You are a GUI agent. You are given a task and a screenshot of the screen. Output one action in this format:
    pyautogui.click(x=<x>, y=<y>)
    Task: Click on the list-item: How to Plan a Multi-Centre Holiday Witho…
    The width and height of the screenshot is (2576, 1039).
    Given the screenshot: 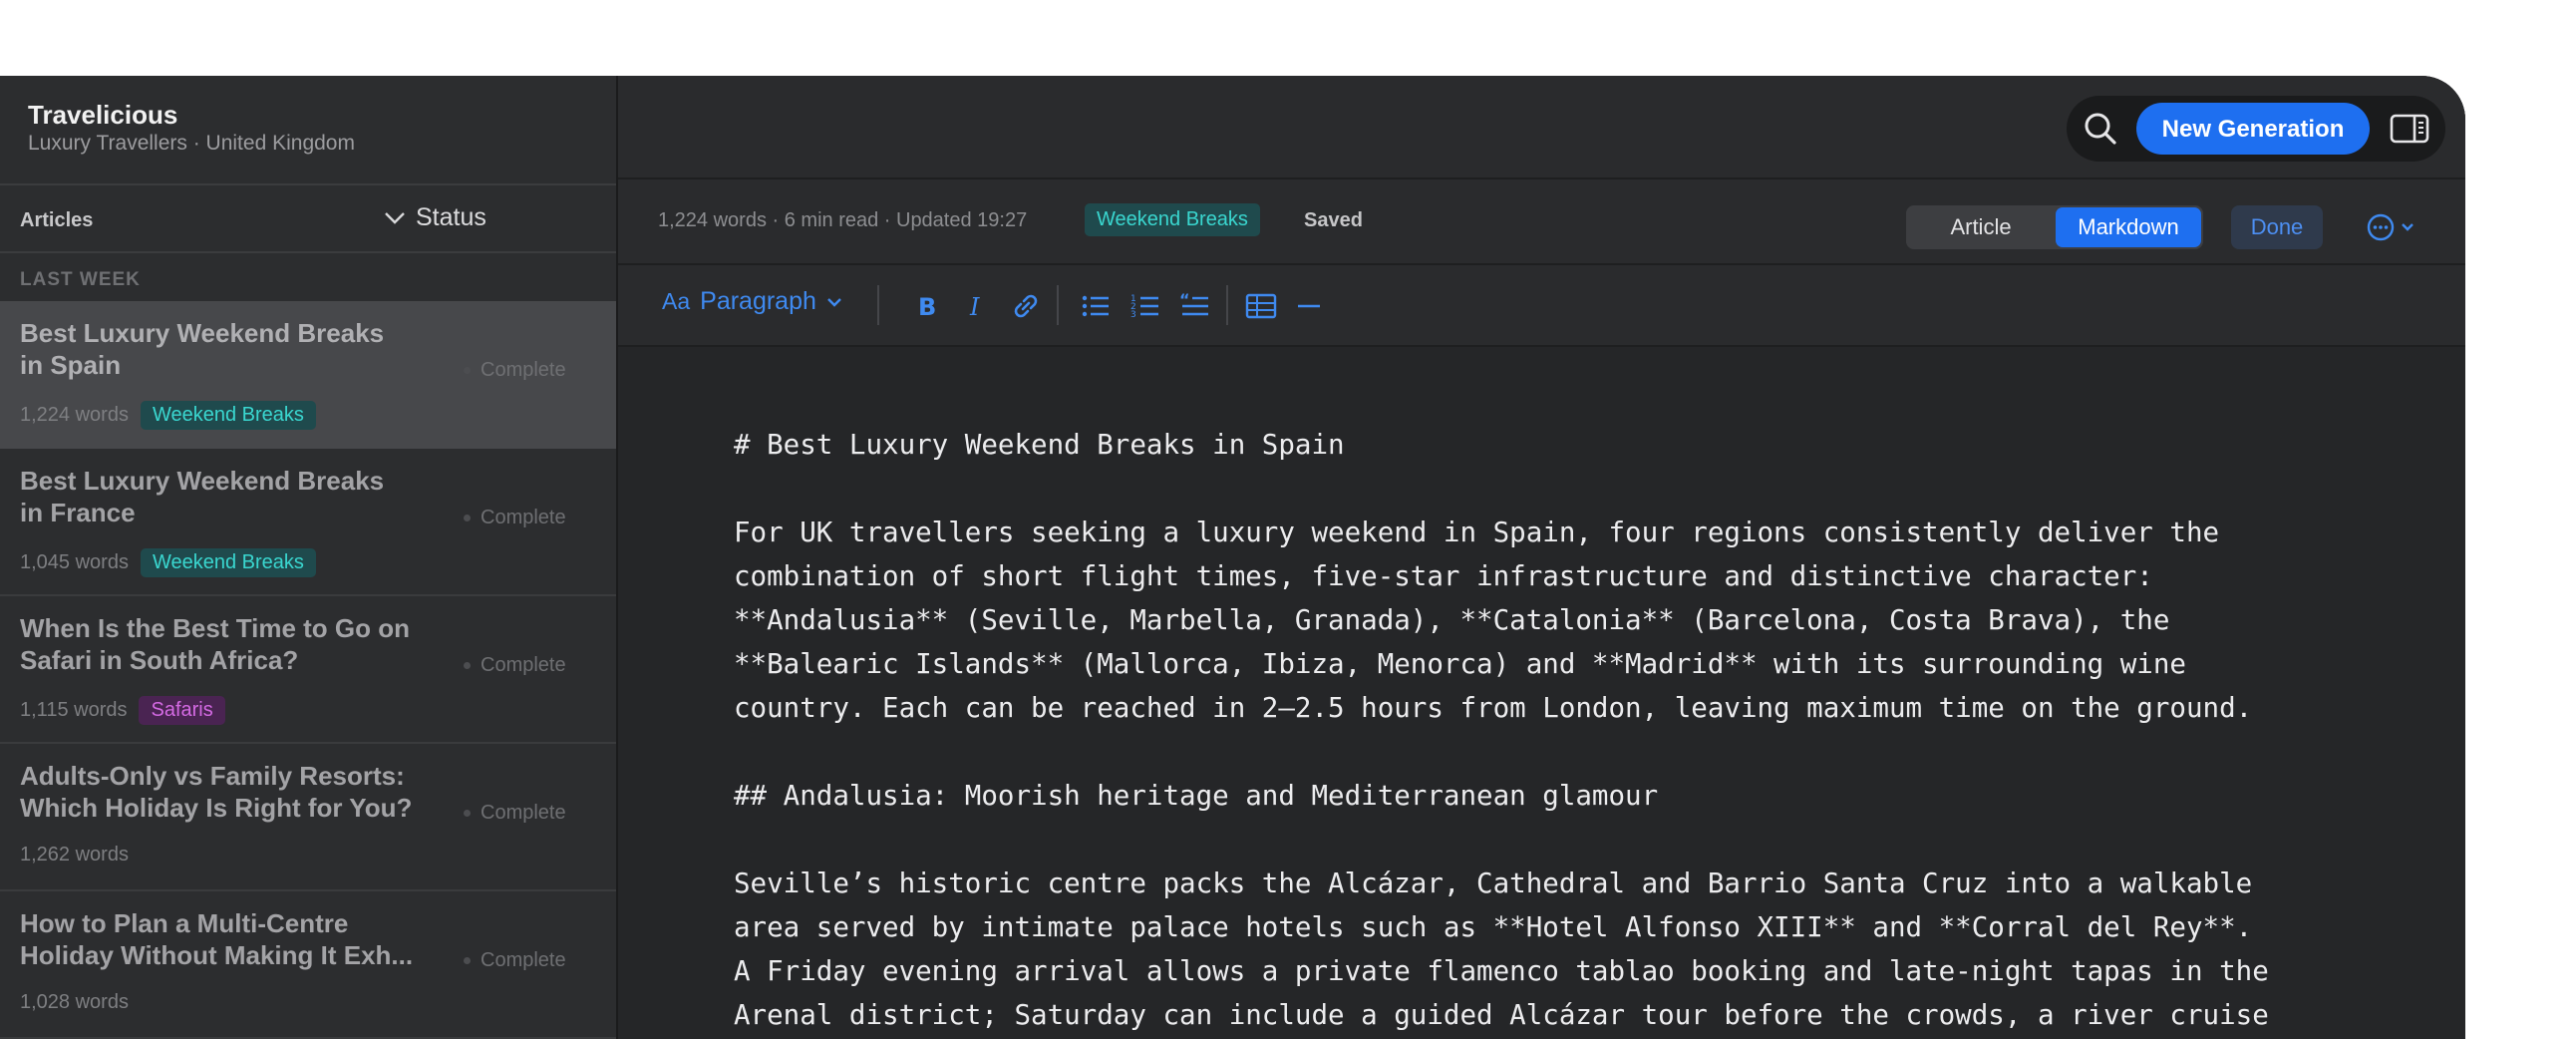 What is the action you would take?
    pyautogui.click(x=308, y=965)
    